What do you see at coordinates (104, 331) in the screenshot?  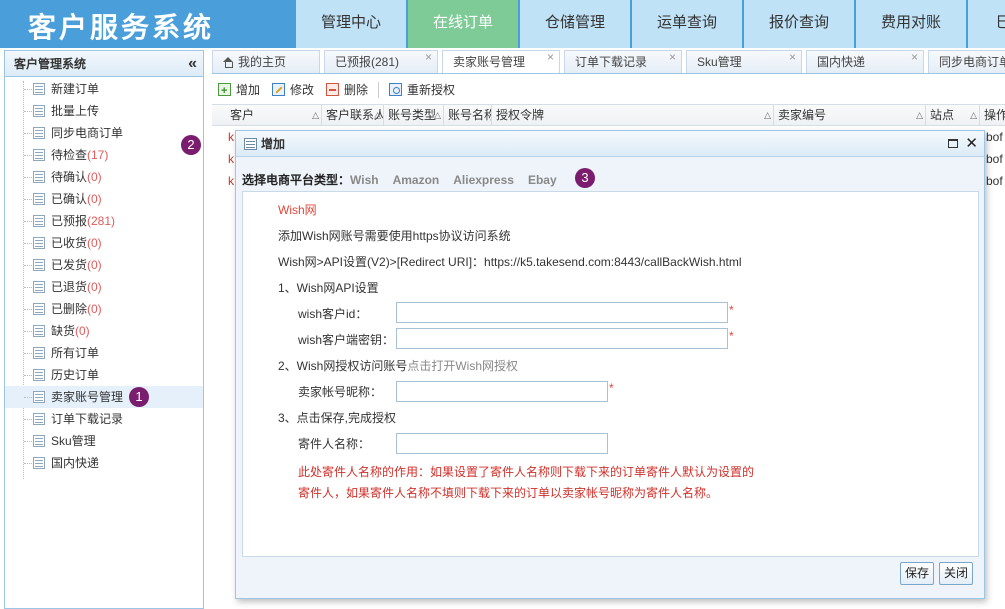 I see `sidebar-item-out-of-stock: 缺货(0)` at bounding box center [104, 331].